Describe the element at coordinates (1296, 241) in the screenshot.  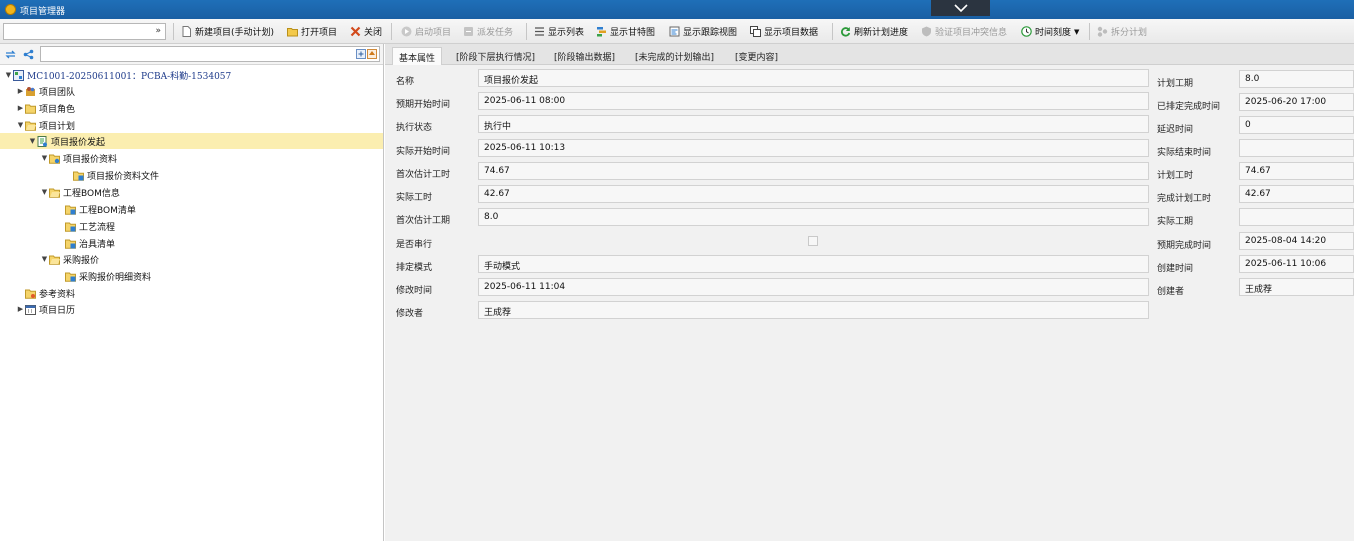
I see `field-value-expected-finish: 2025-08-04 14:20` at that location.